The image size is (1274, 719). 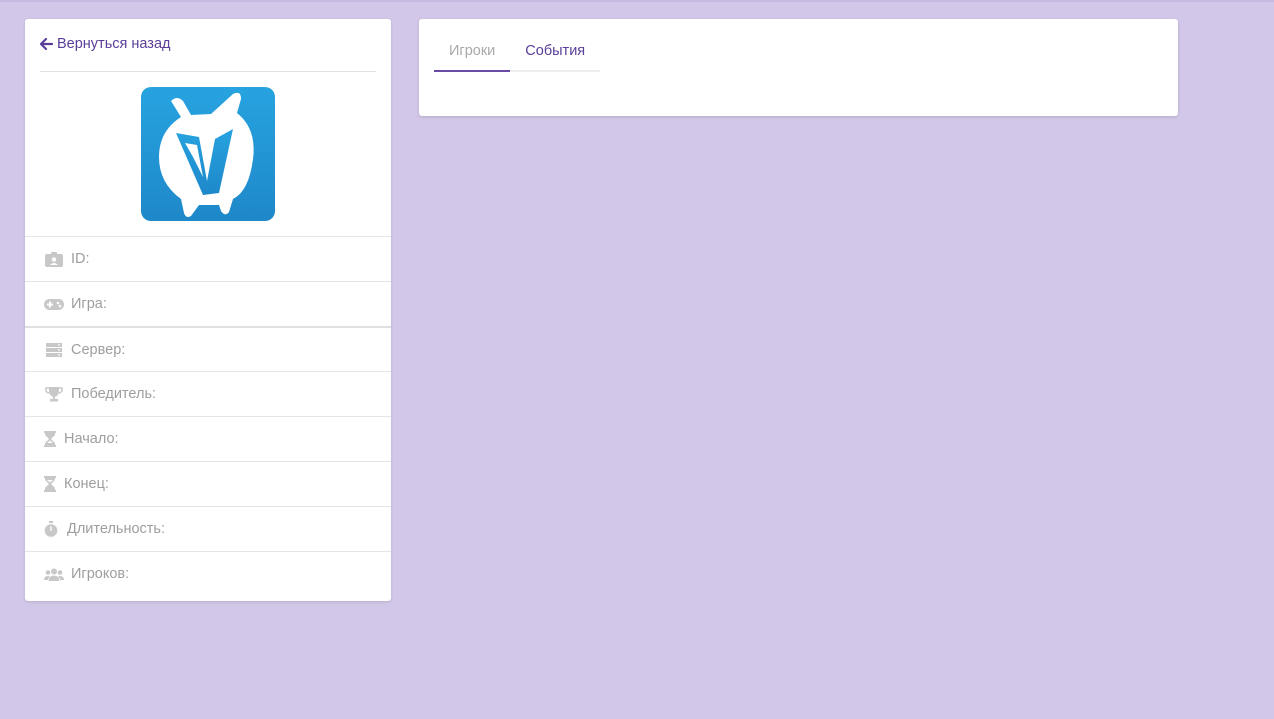 I want to click on tab-events: События, so click(x=555, y=52).